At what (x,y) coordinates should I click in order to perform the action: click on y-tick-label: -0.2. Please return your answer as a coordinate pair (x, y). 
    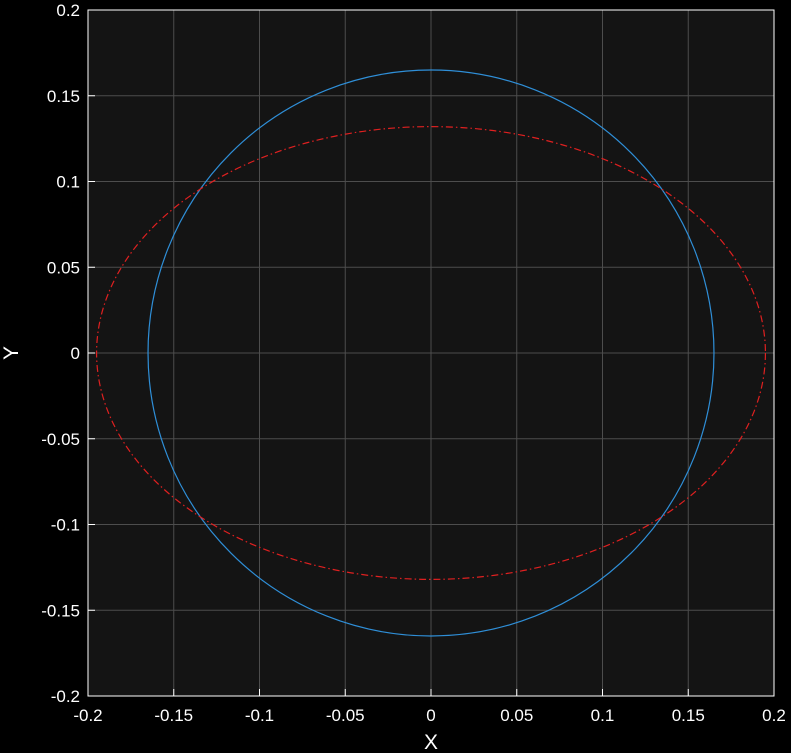
    Looking at the image, I should click on (65, 696).